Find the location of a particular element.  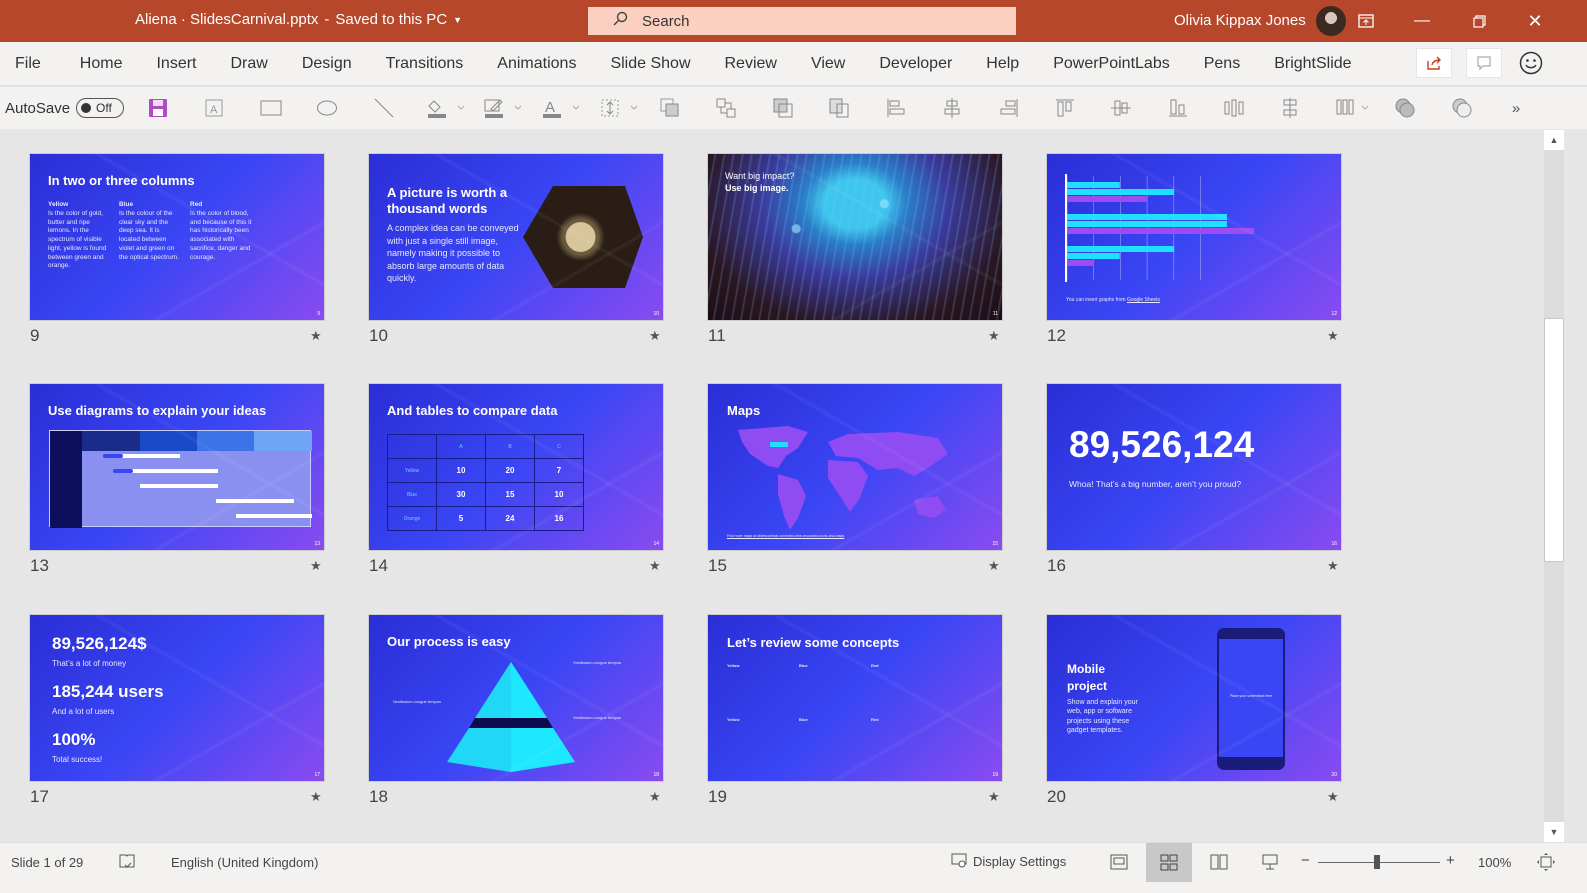

bar is located at coordinates (1121, 249).